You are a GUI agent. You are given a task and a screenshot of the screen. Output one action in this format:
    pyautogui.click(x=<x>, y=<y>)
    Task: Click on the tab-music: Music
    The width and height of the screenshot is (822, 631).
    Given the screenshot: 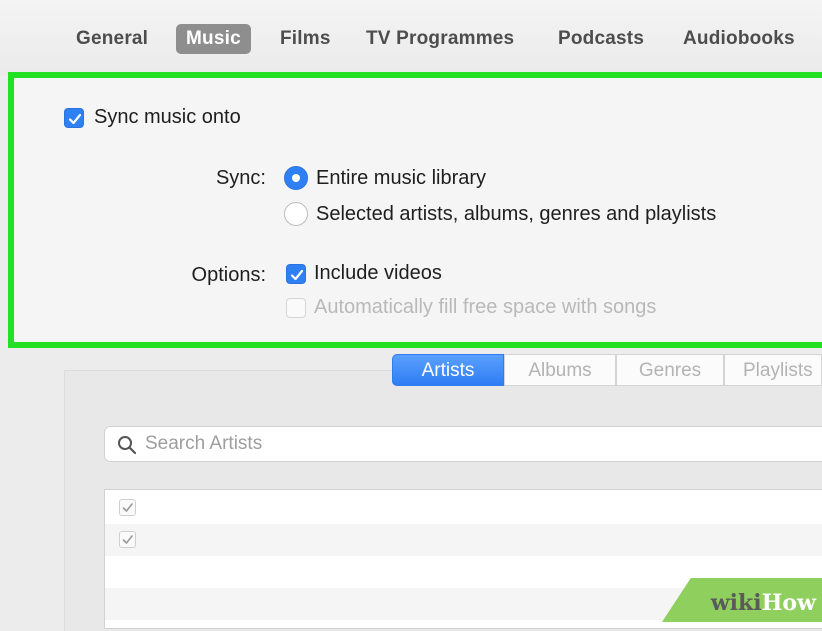 What is the action you would take?
    pyautogui.click(x=213, y=39)
    